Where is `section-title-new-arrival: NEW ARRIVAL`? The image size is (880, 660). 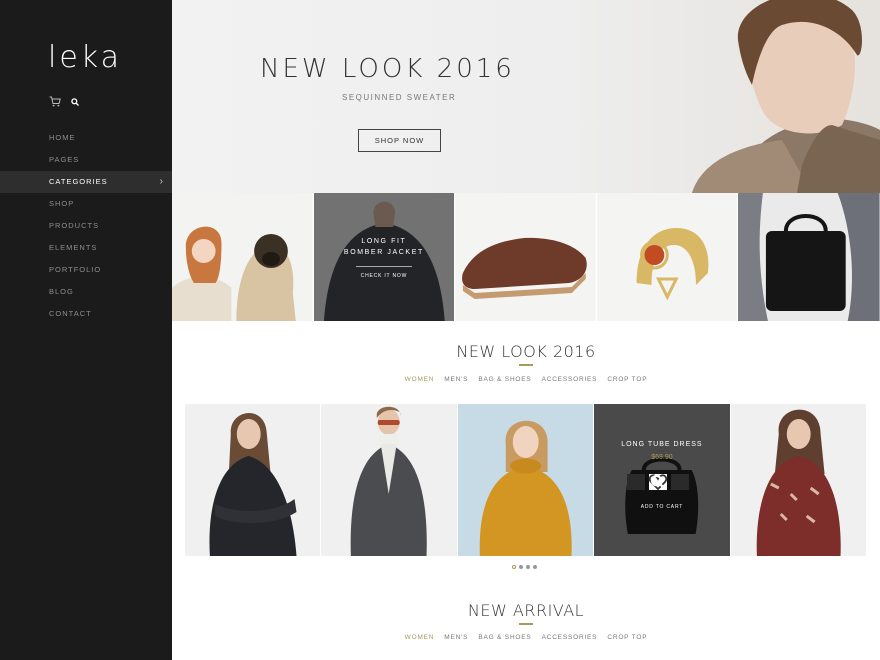
section-title-new-arrival: NEW ARRIVAL is located at coordinates (526, 610).